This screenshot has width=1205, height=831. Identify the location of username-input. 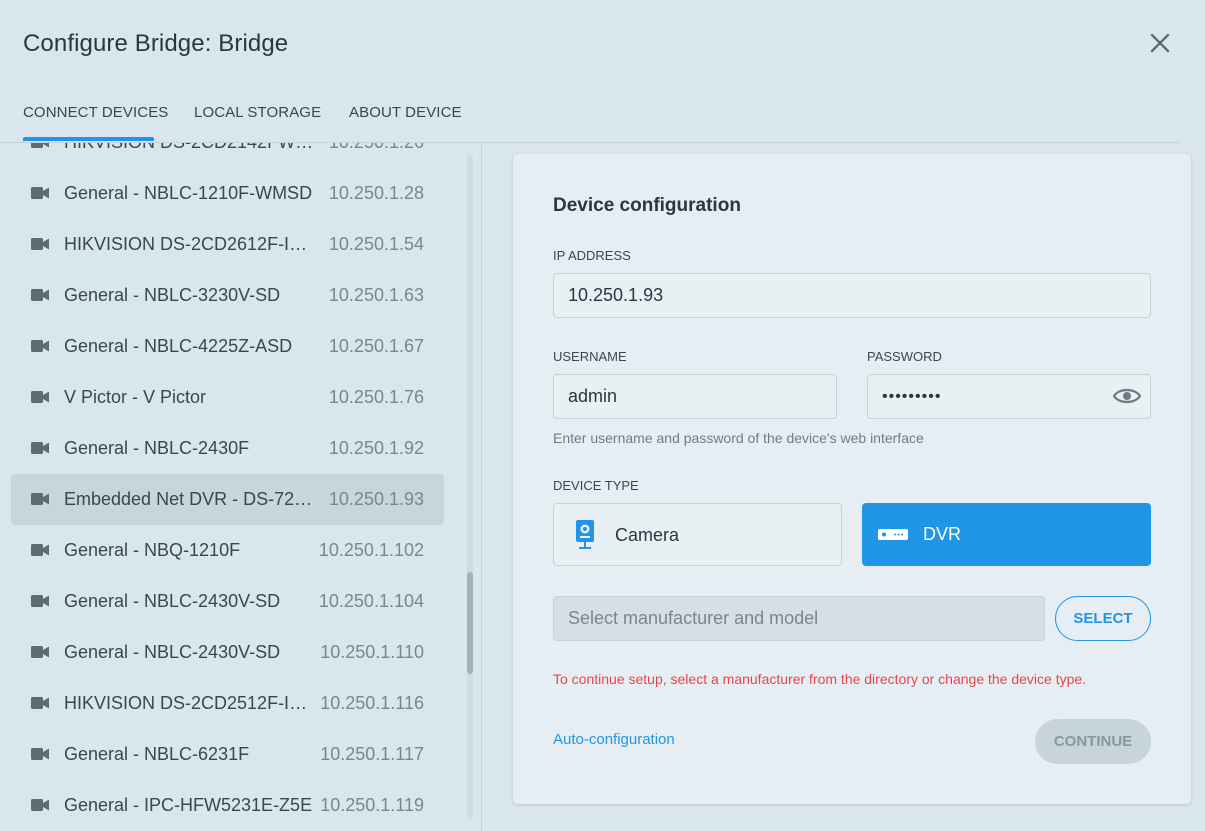
(695, 396).